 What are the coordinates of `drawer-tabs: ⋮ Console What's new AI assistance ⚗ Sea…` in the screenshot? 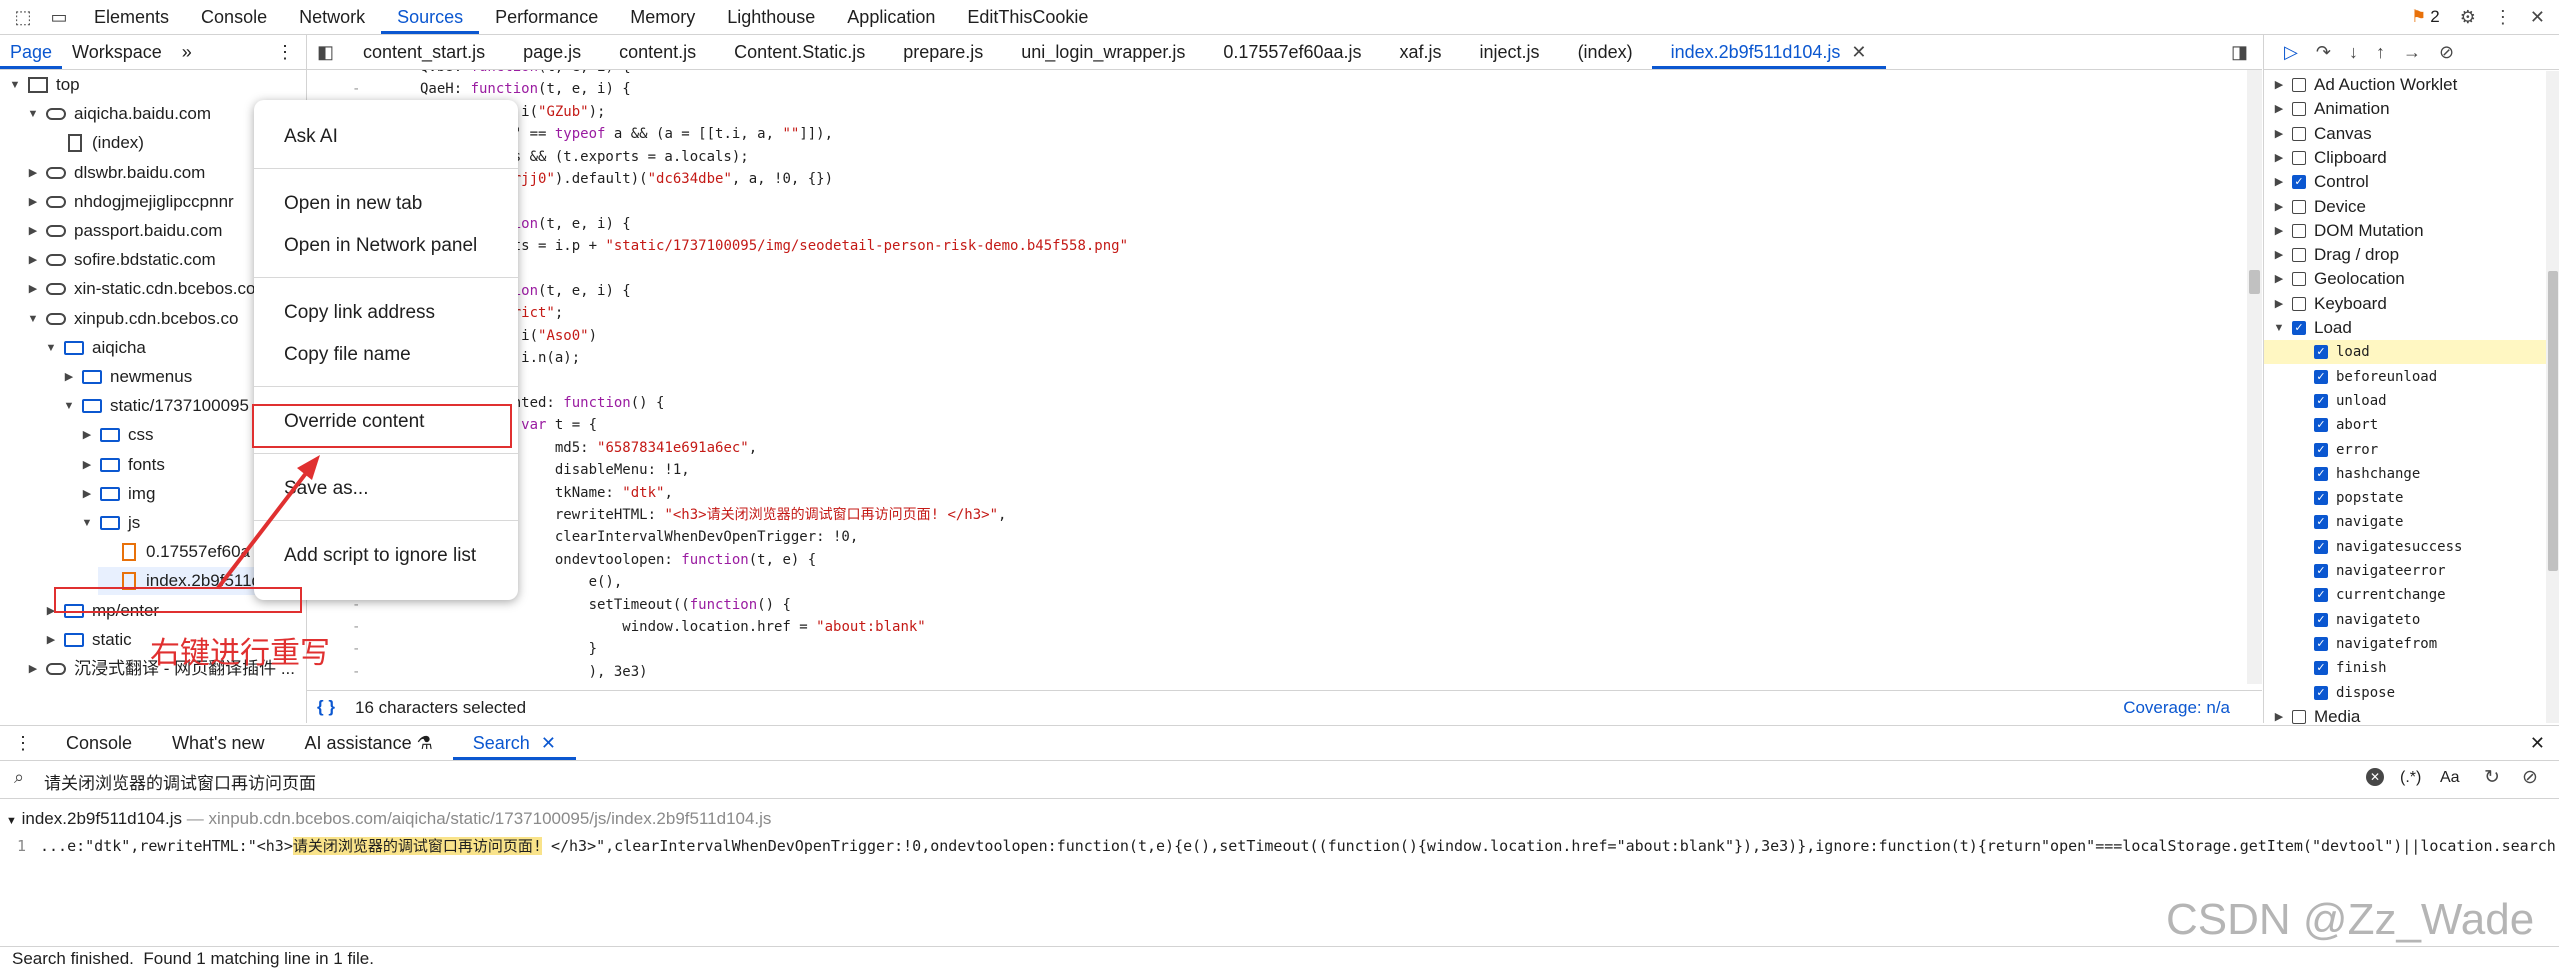 It's located at (1279, 743).